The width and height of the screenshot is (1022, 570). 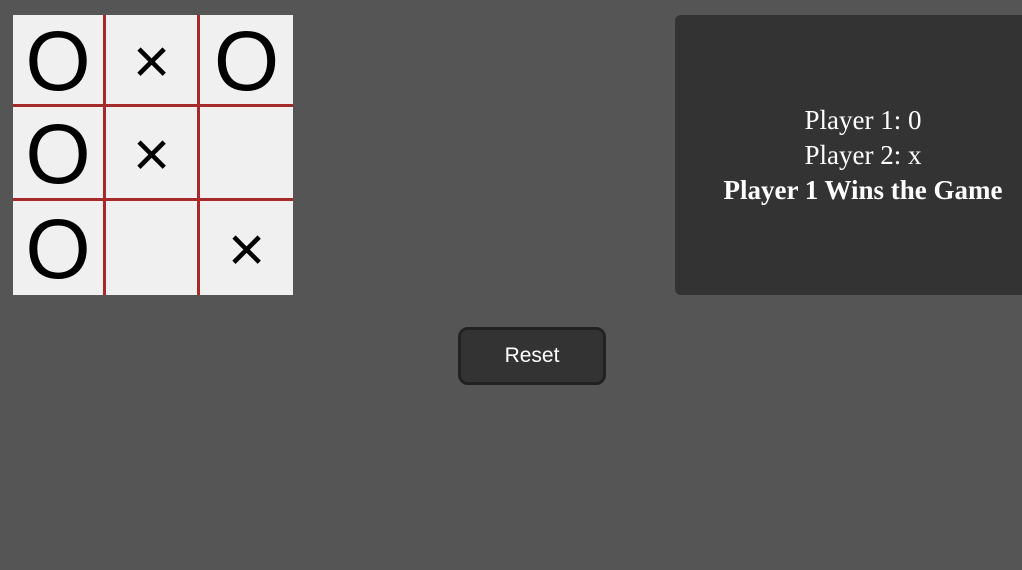 I want to click on cell-1-1: ×, so click(x=153, y=154).